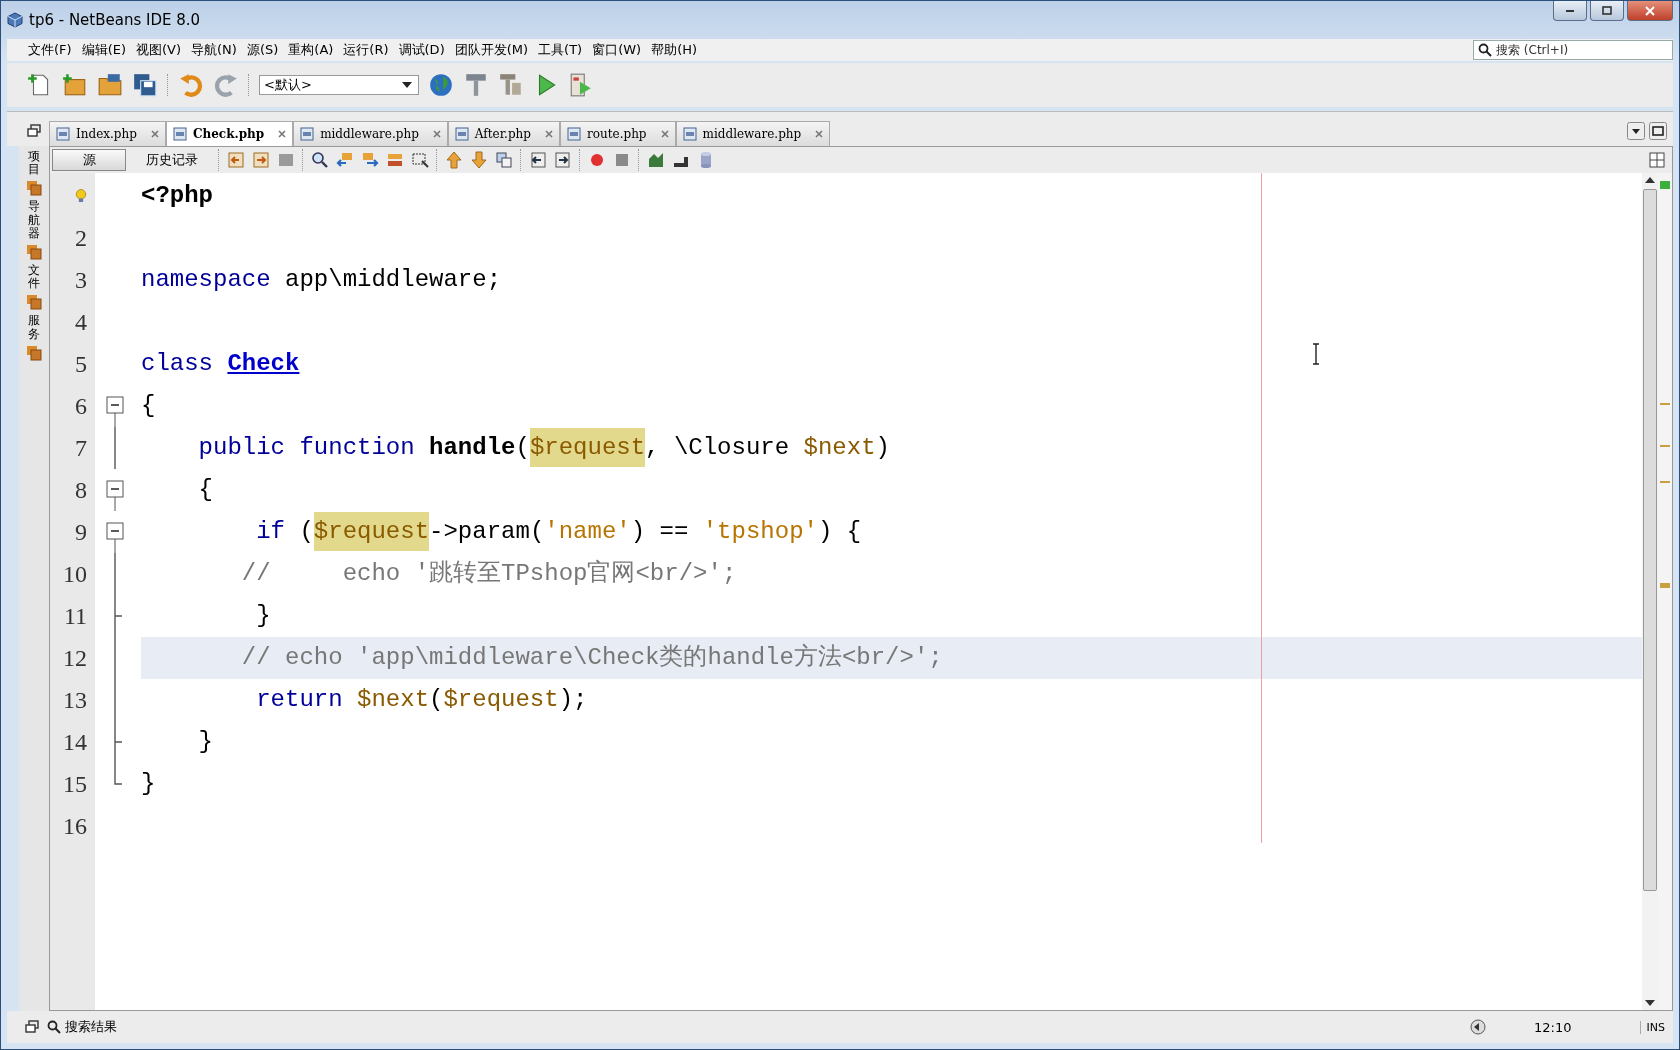 This screenshot has width=1680, height=1050. Describe the element at coordinates (229, 133) in the screenshot. I see `file-tab: Check.php` at that location.